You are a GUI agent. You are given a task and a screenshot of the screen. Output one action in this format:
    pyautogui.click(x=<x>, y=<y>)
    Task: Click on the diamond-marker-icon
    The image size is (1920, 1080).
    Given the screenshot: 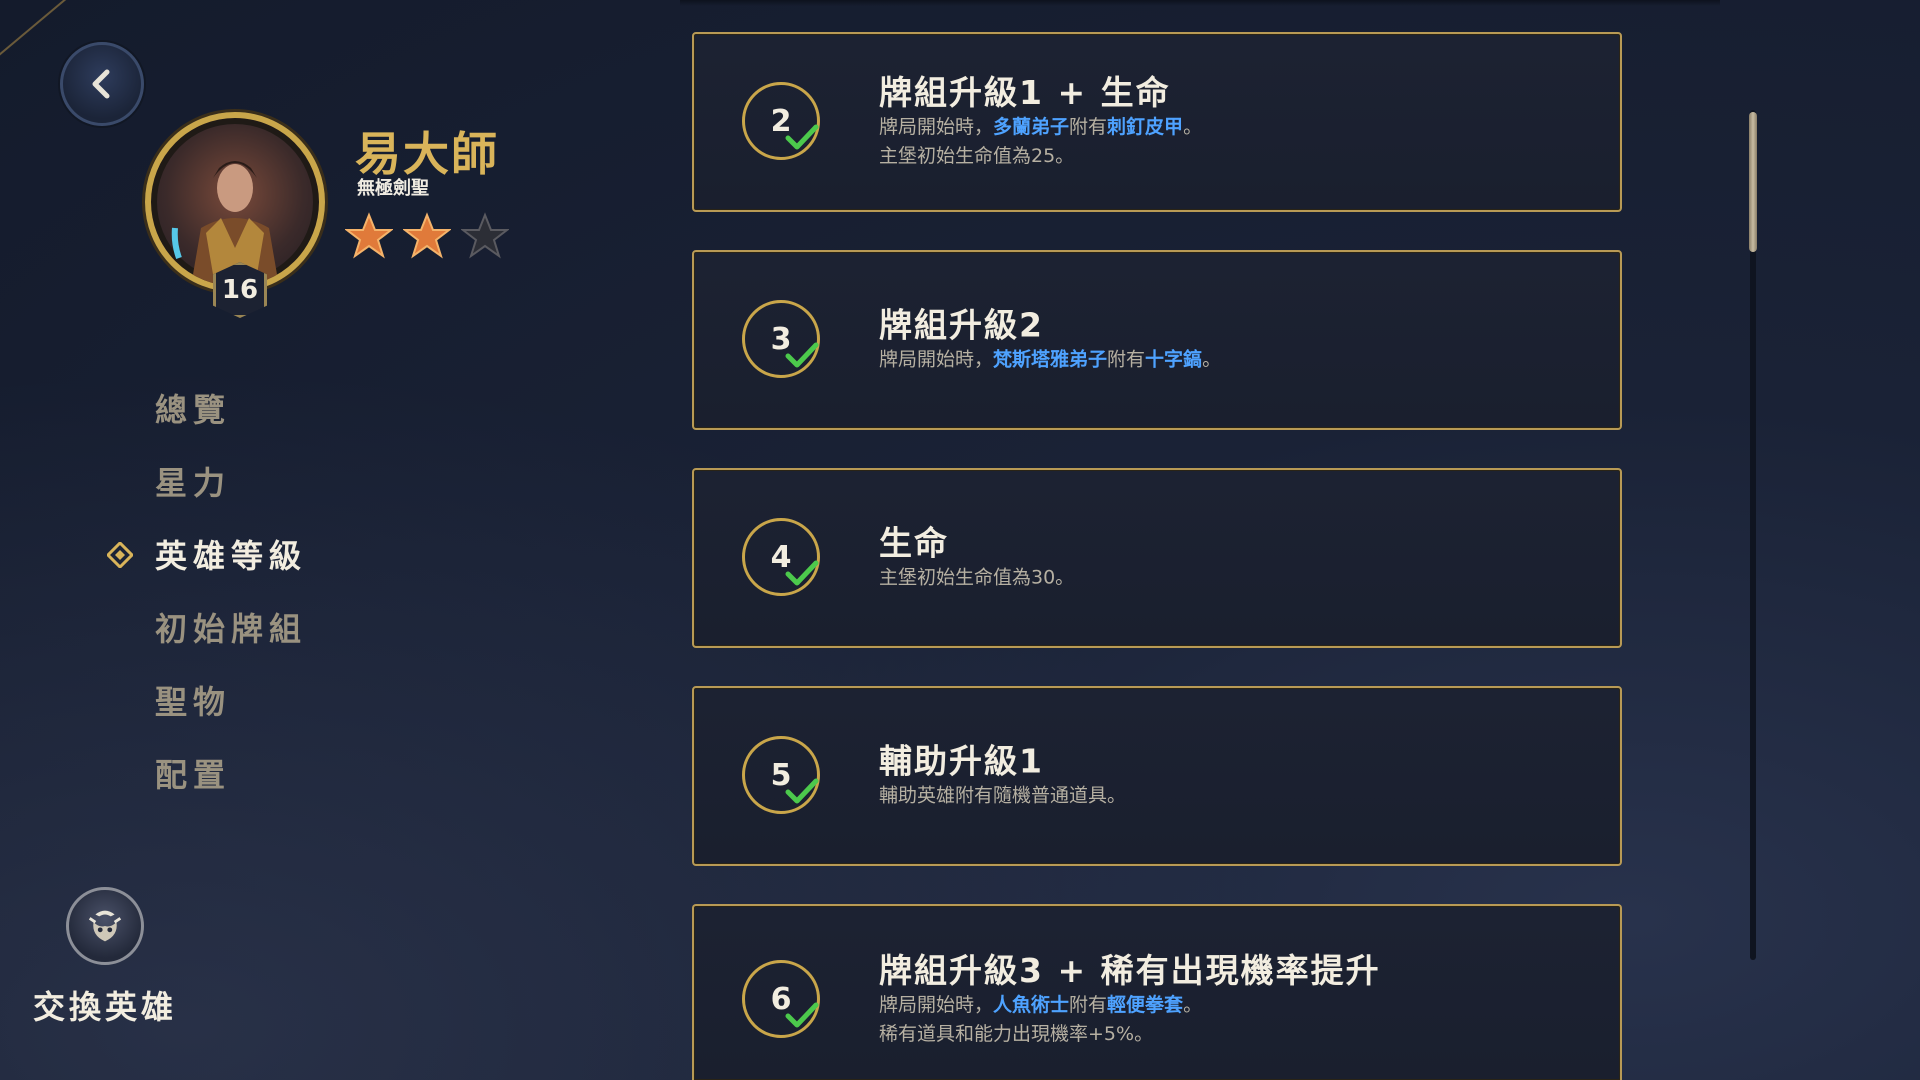 What is the action you would take?
    pyautogui.click(x=120, y=555)
    